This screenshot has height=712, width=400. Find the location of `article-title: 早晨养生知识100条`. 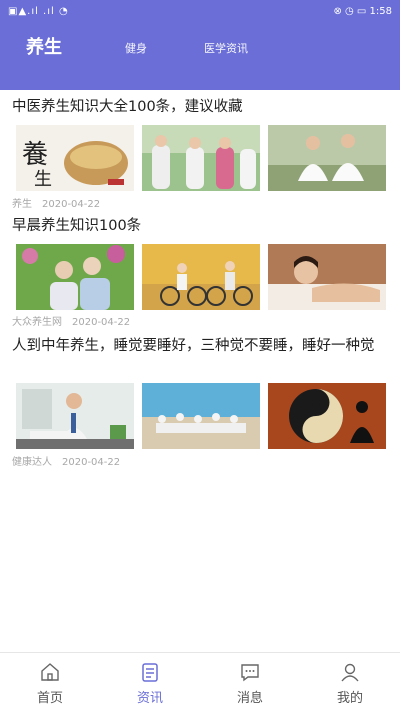

article-title: 早晨养生知识100条 is located at coordinates (201, 226).